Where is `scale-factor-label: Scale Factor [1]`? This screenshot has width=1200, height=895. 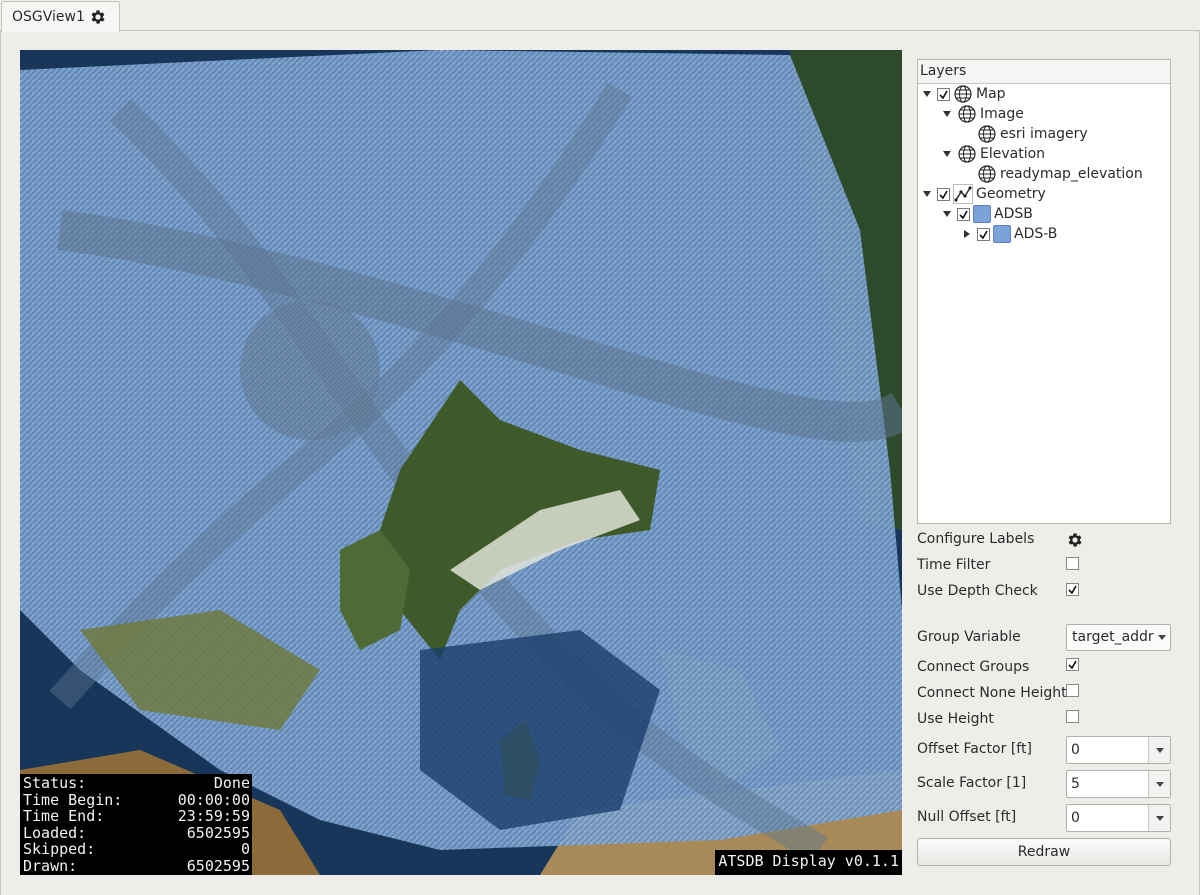 scale-factor-label: Scale Factor [1] is located at coordinates (972, 783).